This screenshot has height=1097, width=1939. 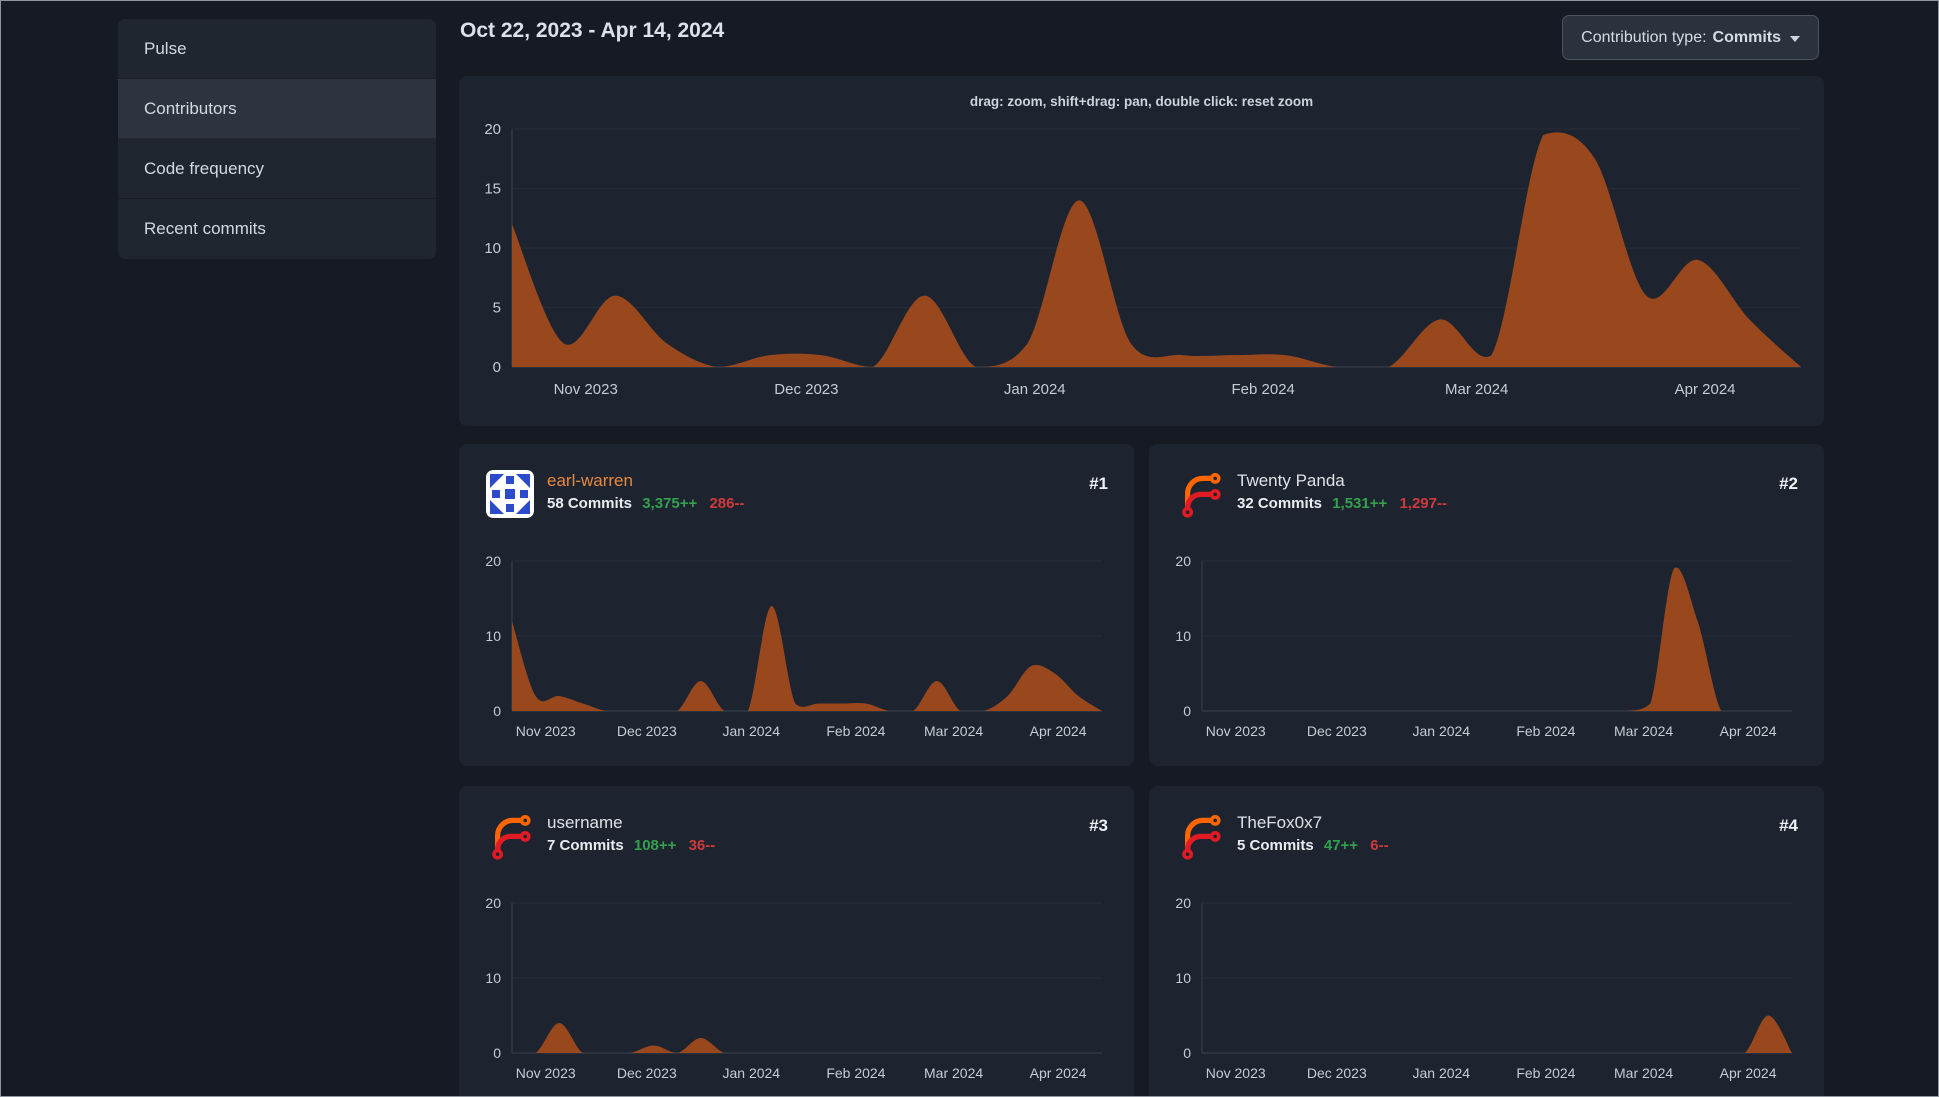 What do you see at coordinates (510, 494) in the screenshot?
I see `identicon-avatar` at bounding box center [510, 494].